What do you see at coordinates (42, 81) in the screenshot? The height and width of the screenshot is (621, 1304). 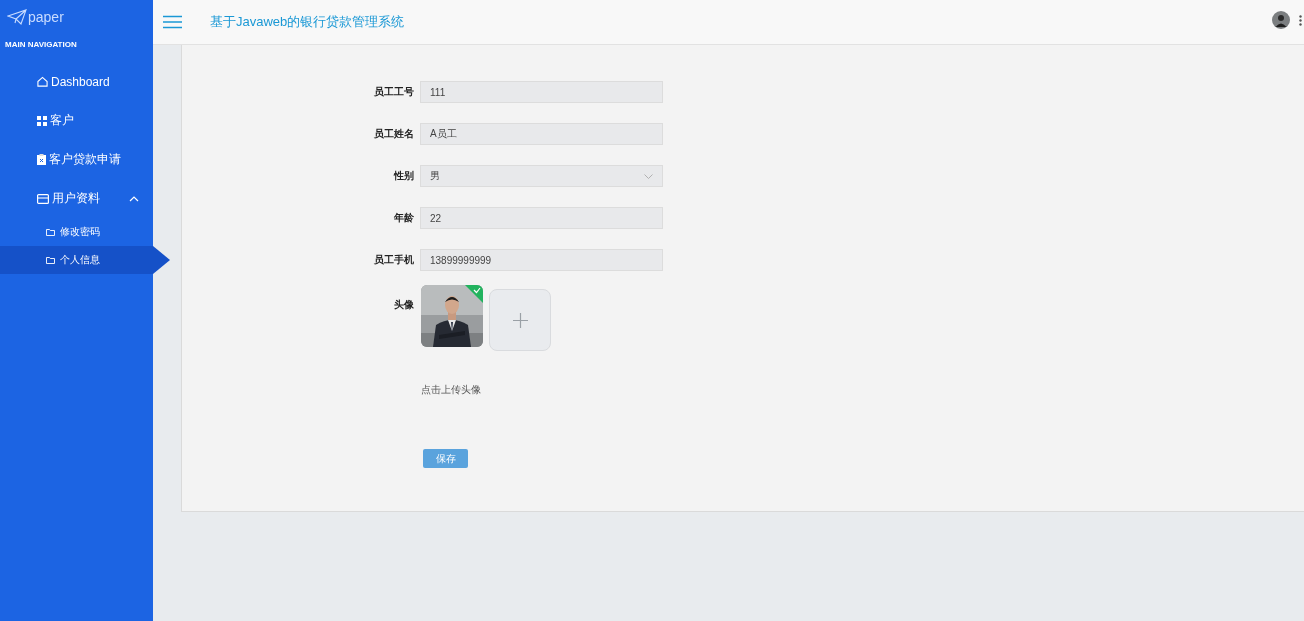 I see `home-icon` at bounding box center [42, 81].